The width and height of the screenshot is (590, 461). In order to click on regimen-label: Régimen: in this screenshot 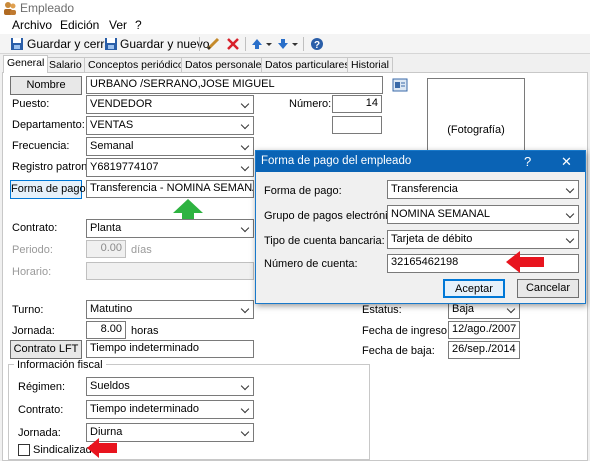, I will do `click(42, 387)`.